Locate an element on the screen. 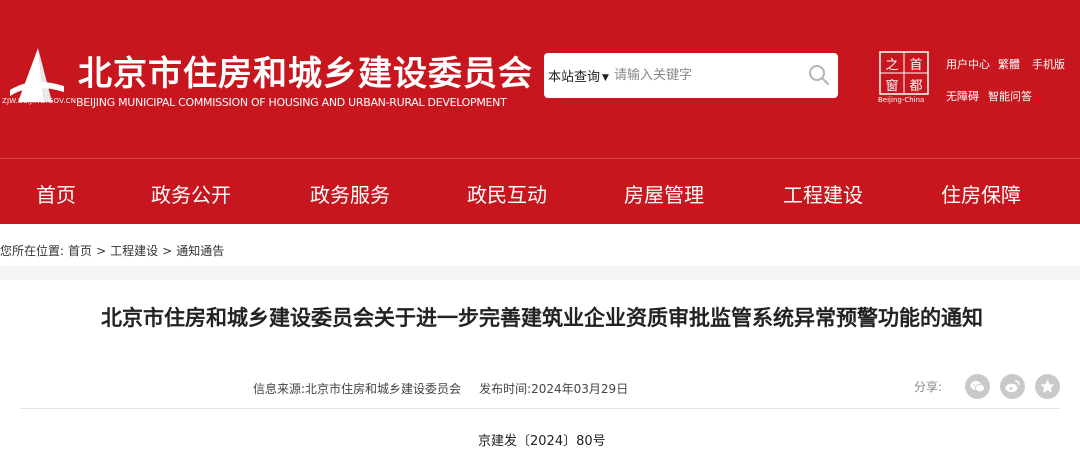 The width and height of the screenshot is (1080, 450). capital-char-1: 之 is located at coordinates (891, 65).